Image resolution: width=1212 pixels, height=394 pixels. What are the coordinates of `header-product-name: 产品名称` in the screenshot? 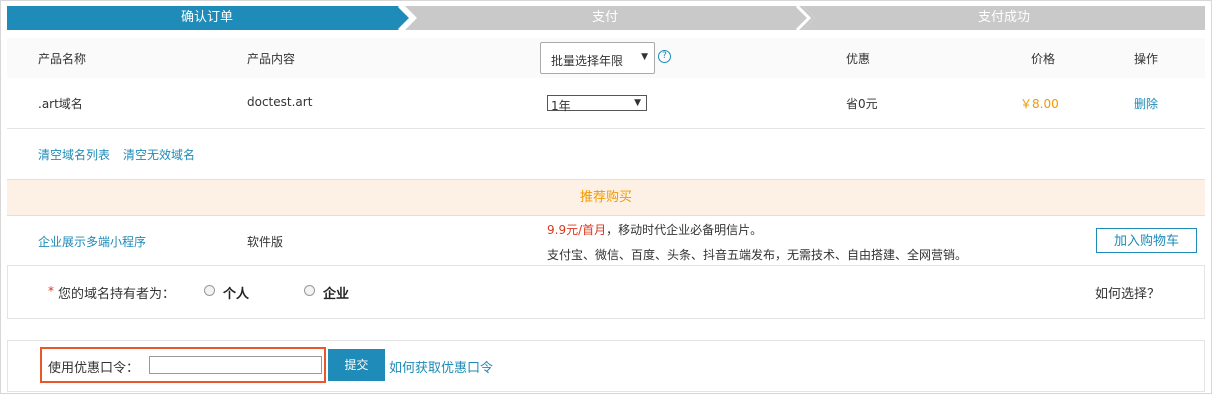 It's located at (62, 59).